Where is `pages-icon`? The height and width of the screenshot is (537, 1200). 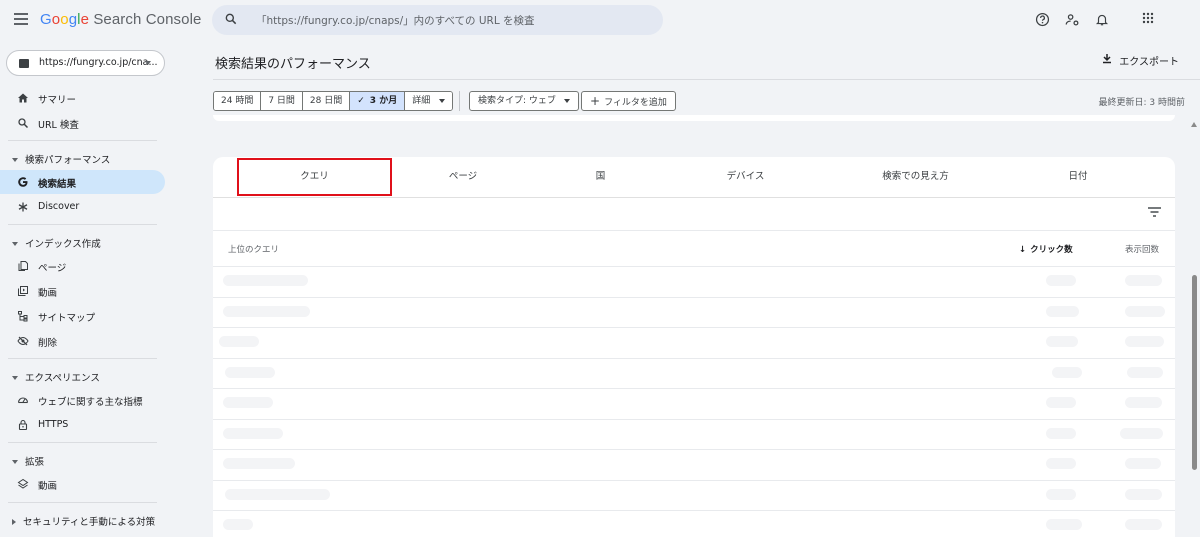
pages-icon is located at coordinates (23, 266).